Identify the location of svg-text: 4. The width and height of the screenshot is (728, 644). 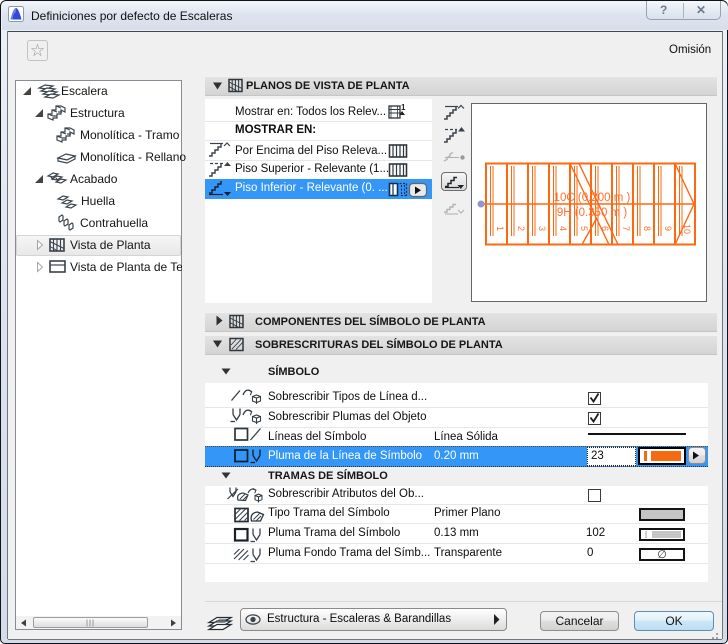
(563, 228).